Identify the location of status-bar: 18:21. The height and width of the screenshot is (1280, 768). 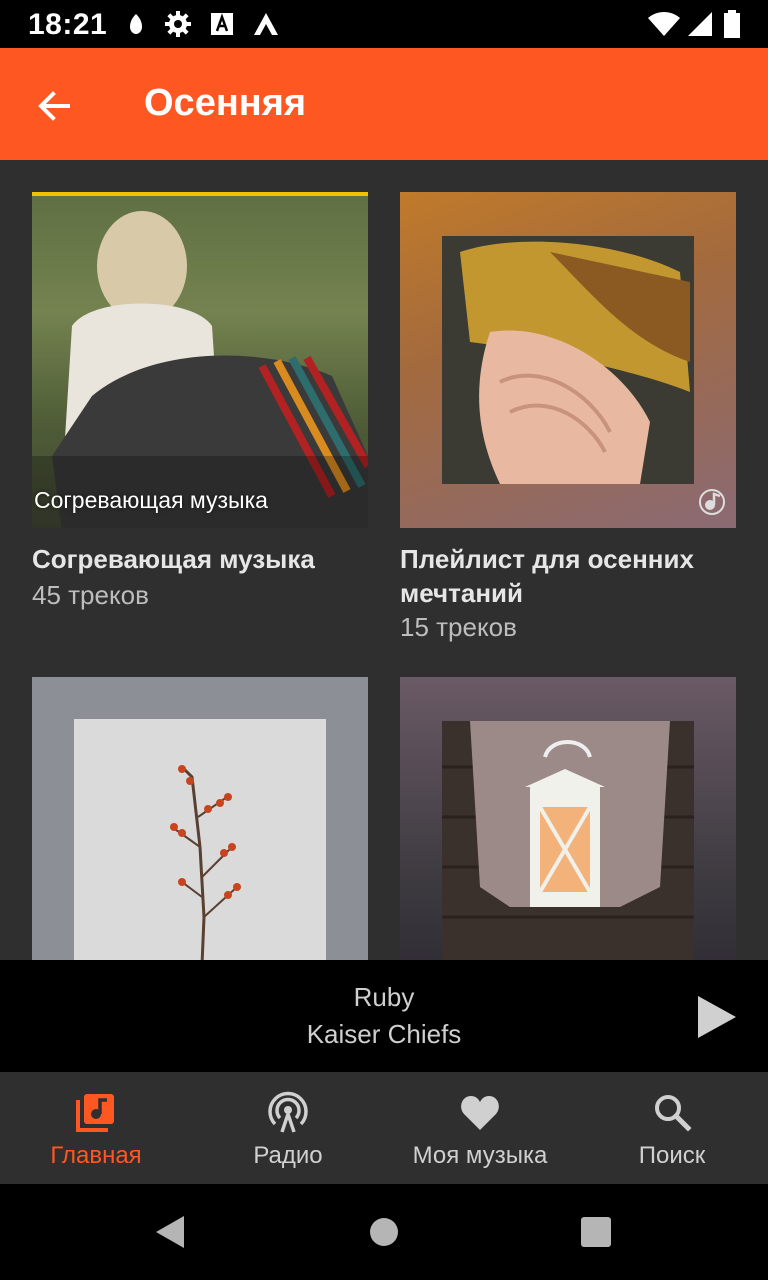
(384, 24).